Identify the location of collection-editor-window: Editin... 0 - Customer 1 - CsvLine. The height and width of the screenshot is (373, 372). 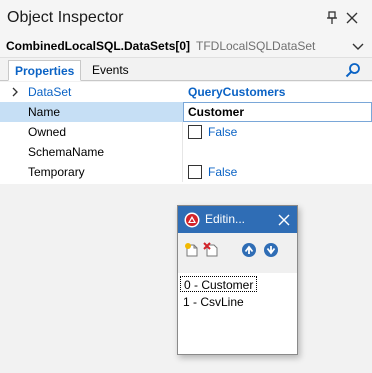
(237, 280).